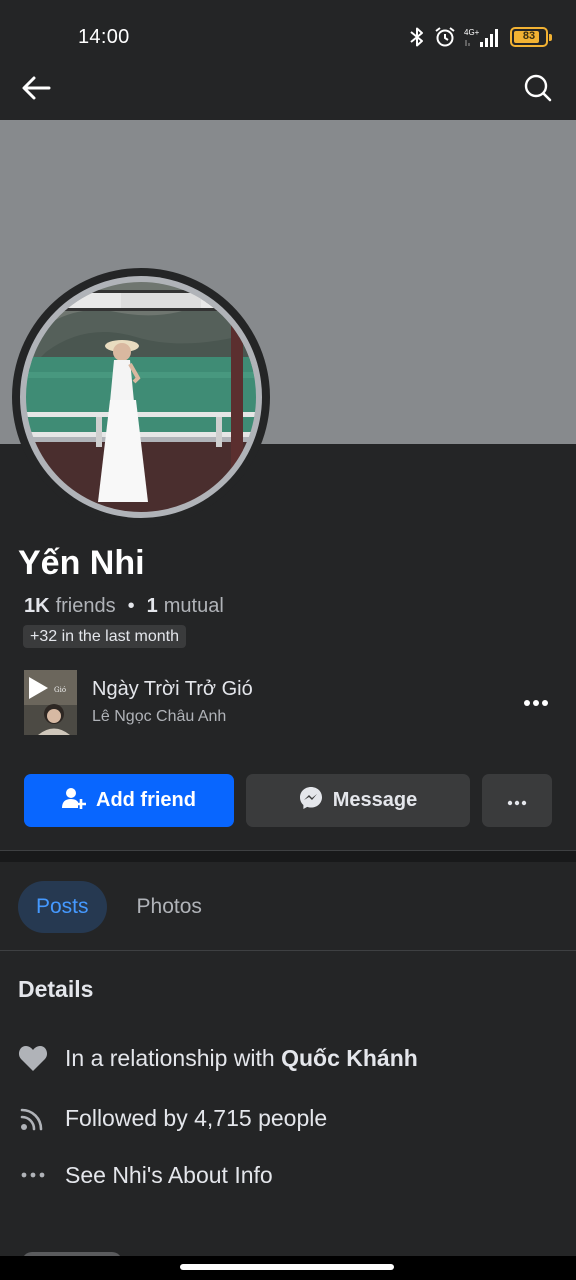 This screenshot has width=576, height=1280. Describe the element at coordinates (288, 856) in the screenshot. I see `section-divider` at that location.